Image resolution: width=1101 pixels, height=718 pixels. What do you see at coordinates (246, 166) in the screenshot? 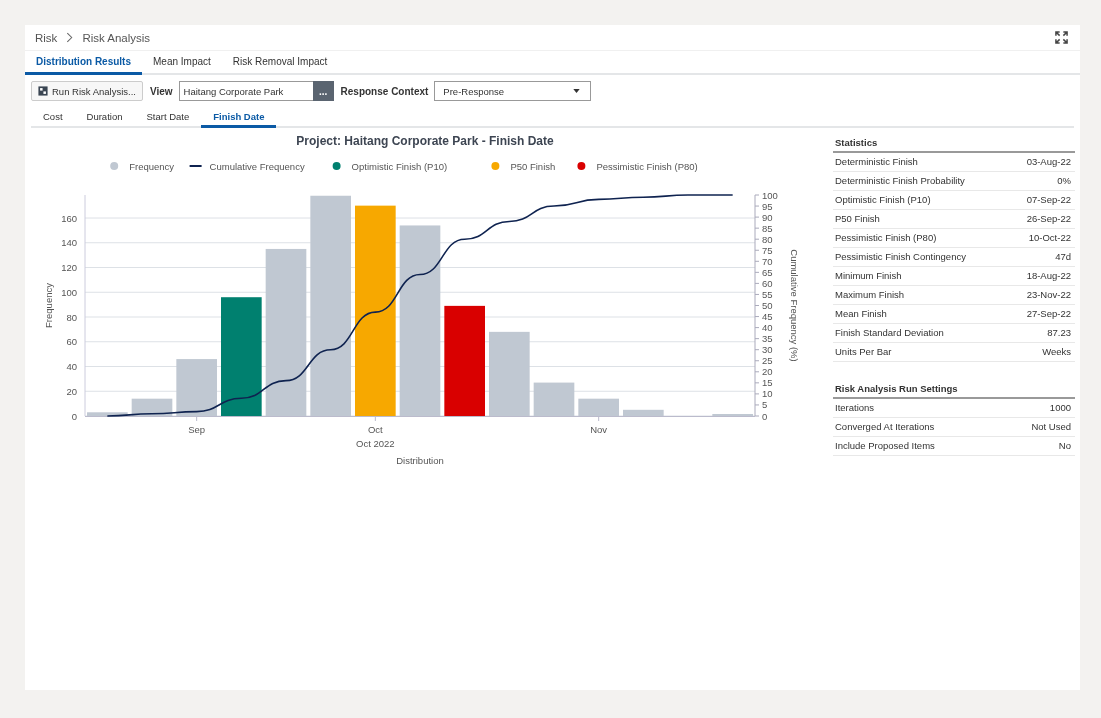
I see `legend-item: Cumulative Frequency` at bounding box center [246, 166].